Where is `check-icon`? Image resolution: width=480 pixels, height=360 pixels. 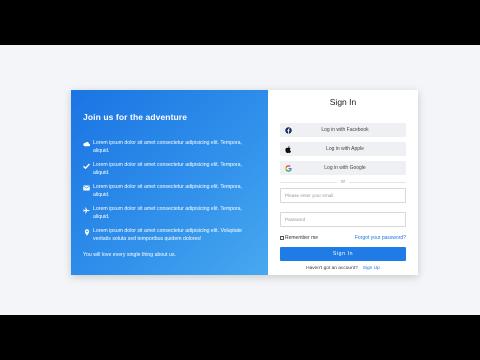
check-icon is located at coordinates (86, 166).